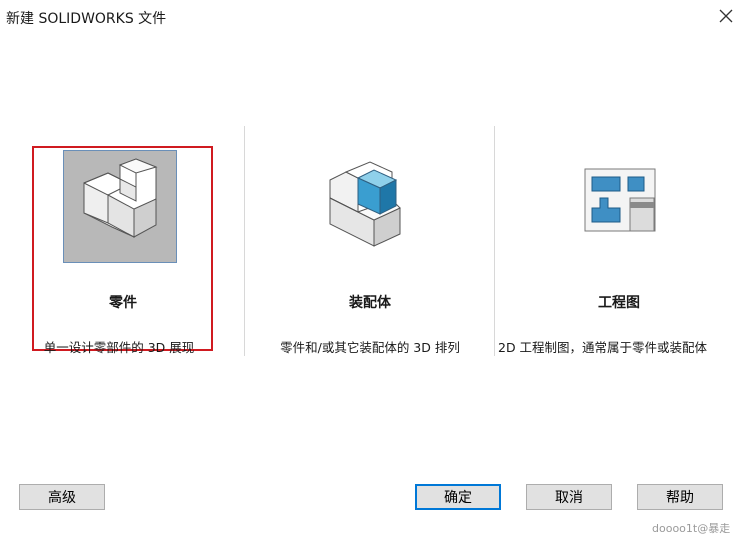 The width and height of the screenshot is (744, 539). Describe the element at coordinates (458, 497) in the screenshot. I see `ok-button: 确定` at that location.